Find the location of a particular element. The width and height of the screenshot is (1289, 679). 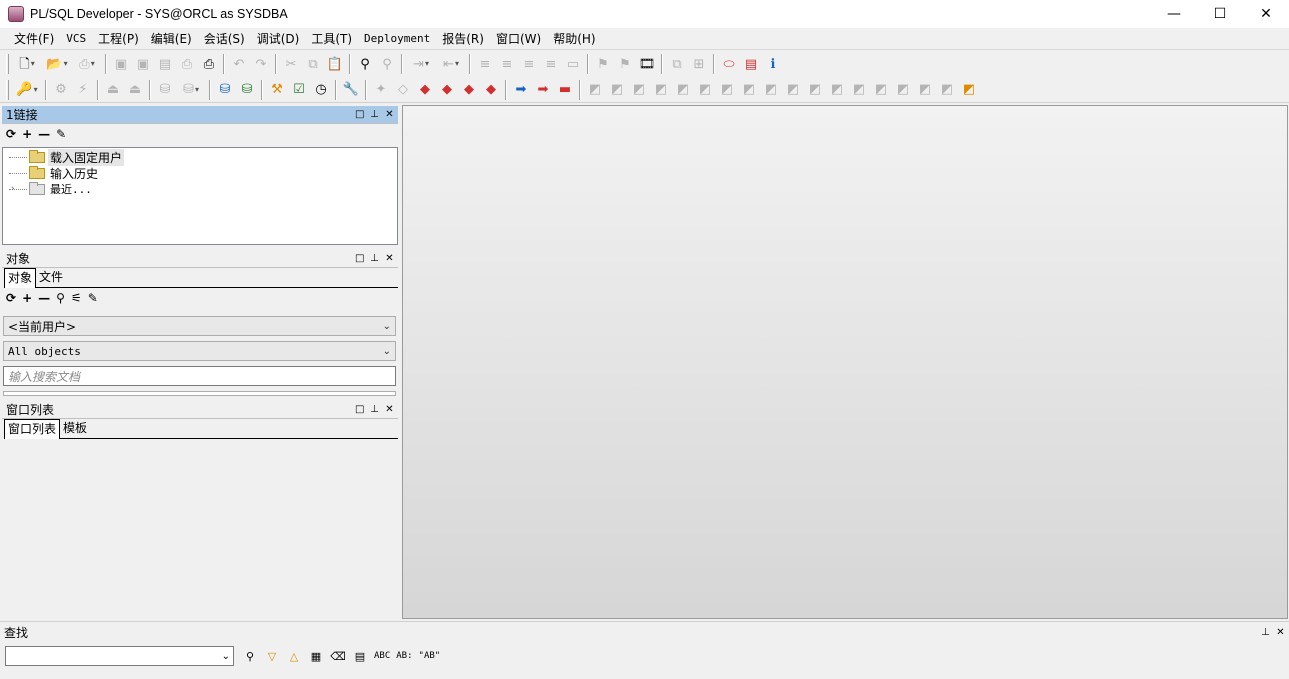

menu-session: 会话(S) is located at coordinates (224, 39).